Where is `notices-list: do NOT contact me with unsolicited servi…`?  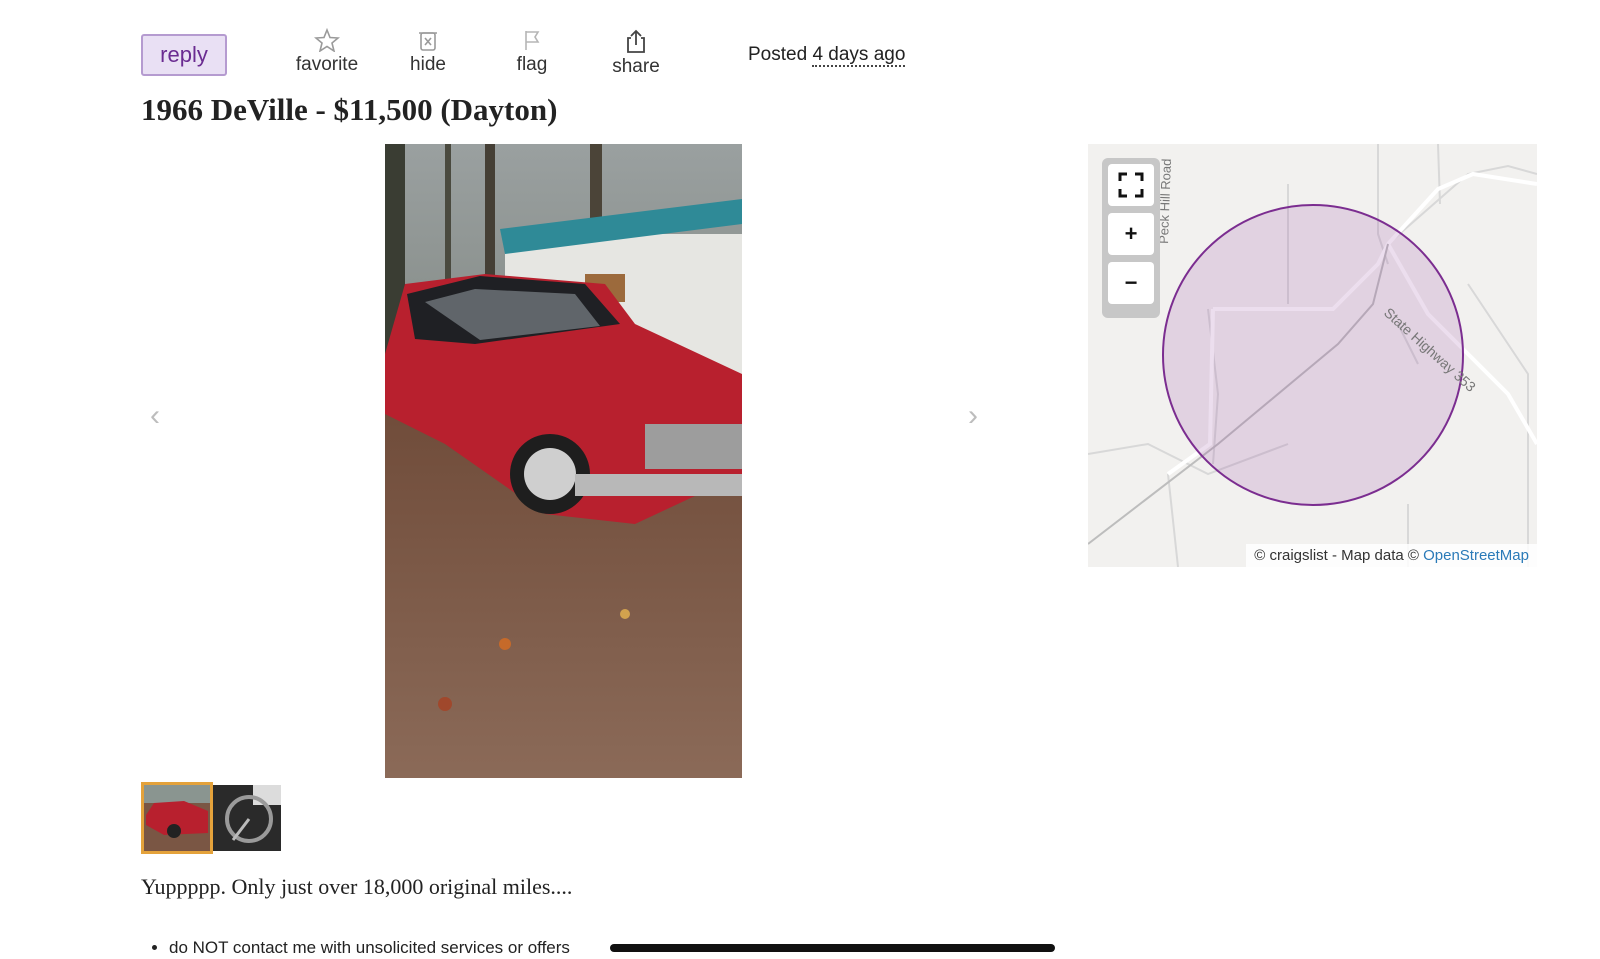
notices-list: do NOT contact me with unsolicited servi… is located at coordinates (355, 948).